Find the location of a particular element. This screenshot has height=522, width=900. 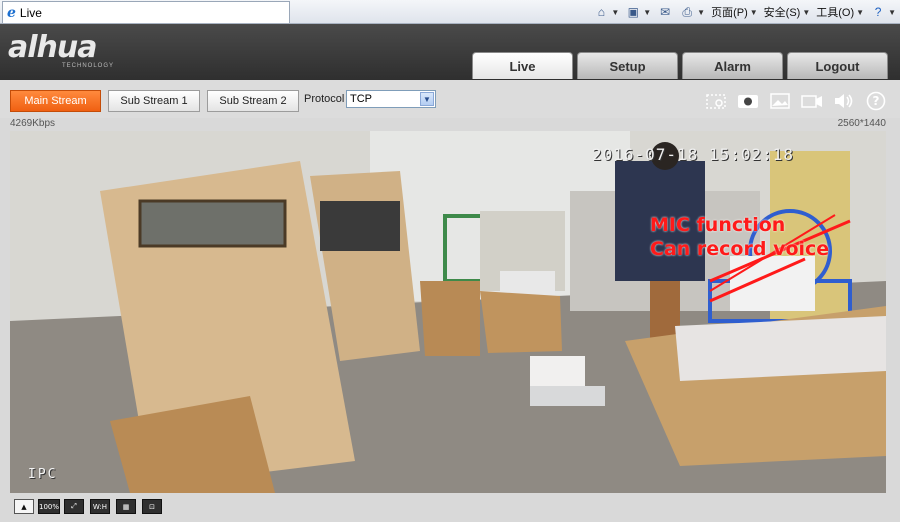

page-menu: 页面(P) ▼ is located at coordinates (734, 12).